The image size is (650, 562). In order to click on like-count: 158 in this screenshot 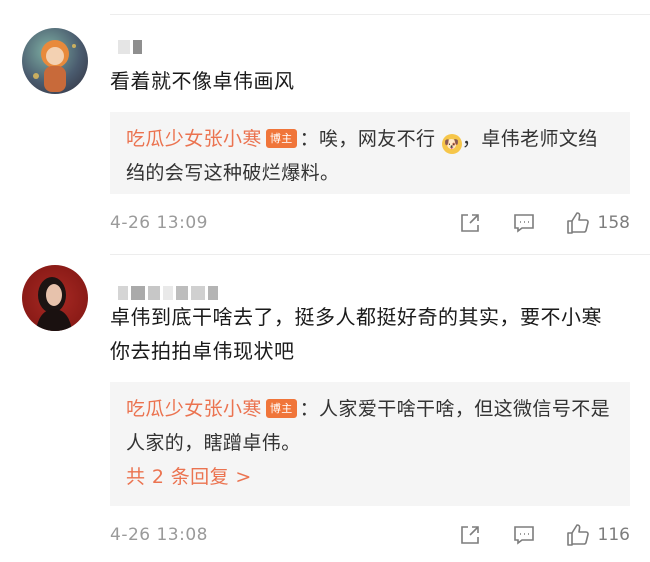, I will do `click(613, 223)`.